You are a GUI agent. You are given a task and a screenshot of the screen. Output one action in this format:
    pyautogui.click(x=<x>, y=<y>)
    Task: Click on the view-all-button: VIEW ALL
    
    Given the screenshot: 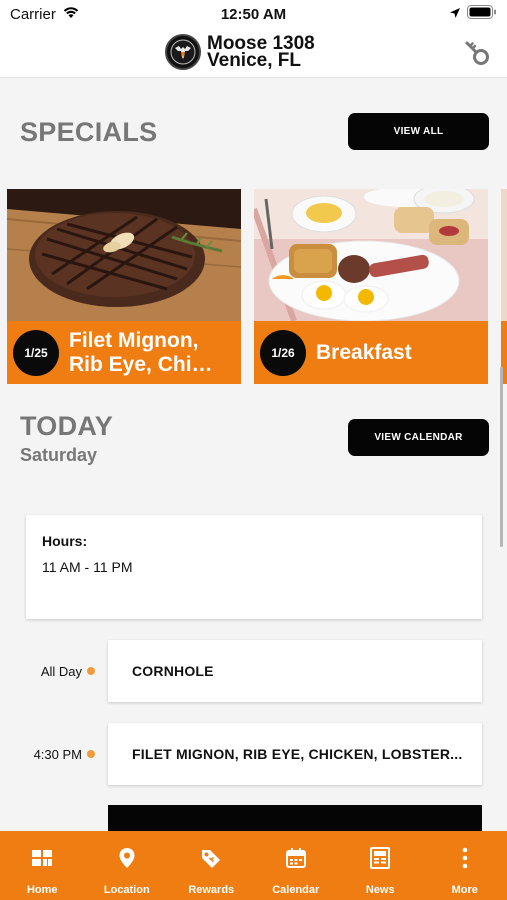 What is the action you would take?
    pyautogui.click(x=418, y=131)
    